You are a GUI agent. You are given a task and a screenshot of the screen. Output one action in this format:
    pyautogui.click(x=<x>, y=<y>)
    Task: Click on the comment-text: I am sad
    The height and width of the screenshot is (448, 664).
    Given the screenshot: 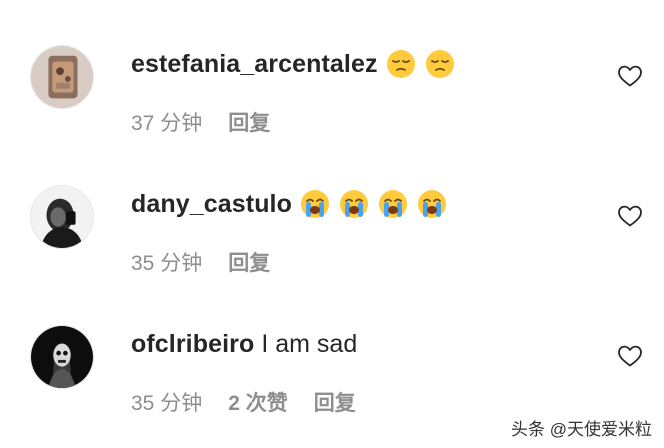 What is the action you would take?
    pyautogui.click(x=309, y=343)
    